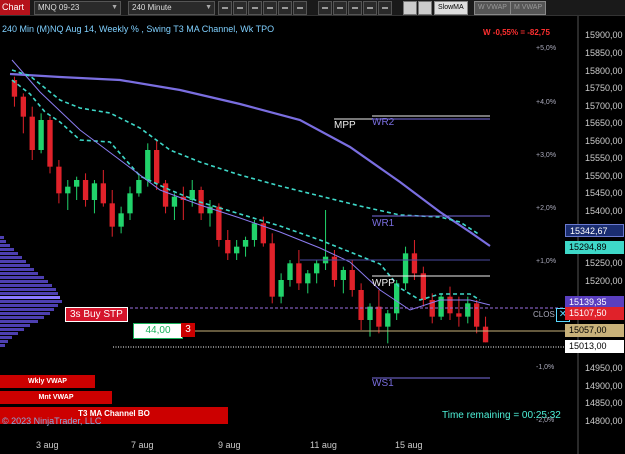 The width and height of the screenshot is (625, 454). I want to click on wpp-label: WPP, so click(383, 283).